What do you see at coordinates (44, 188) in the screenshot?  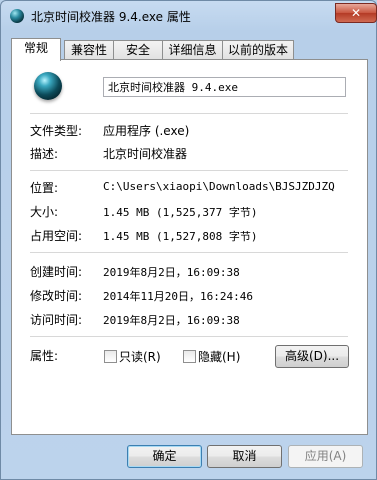 I see `location-label: 位置:` at bounding box center [44, 188].